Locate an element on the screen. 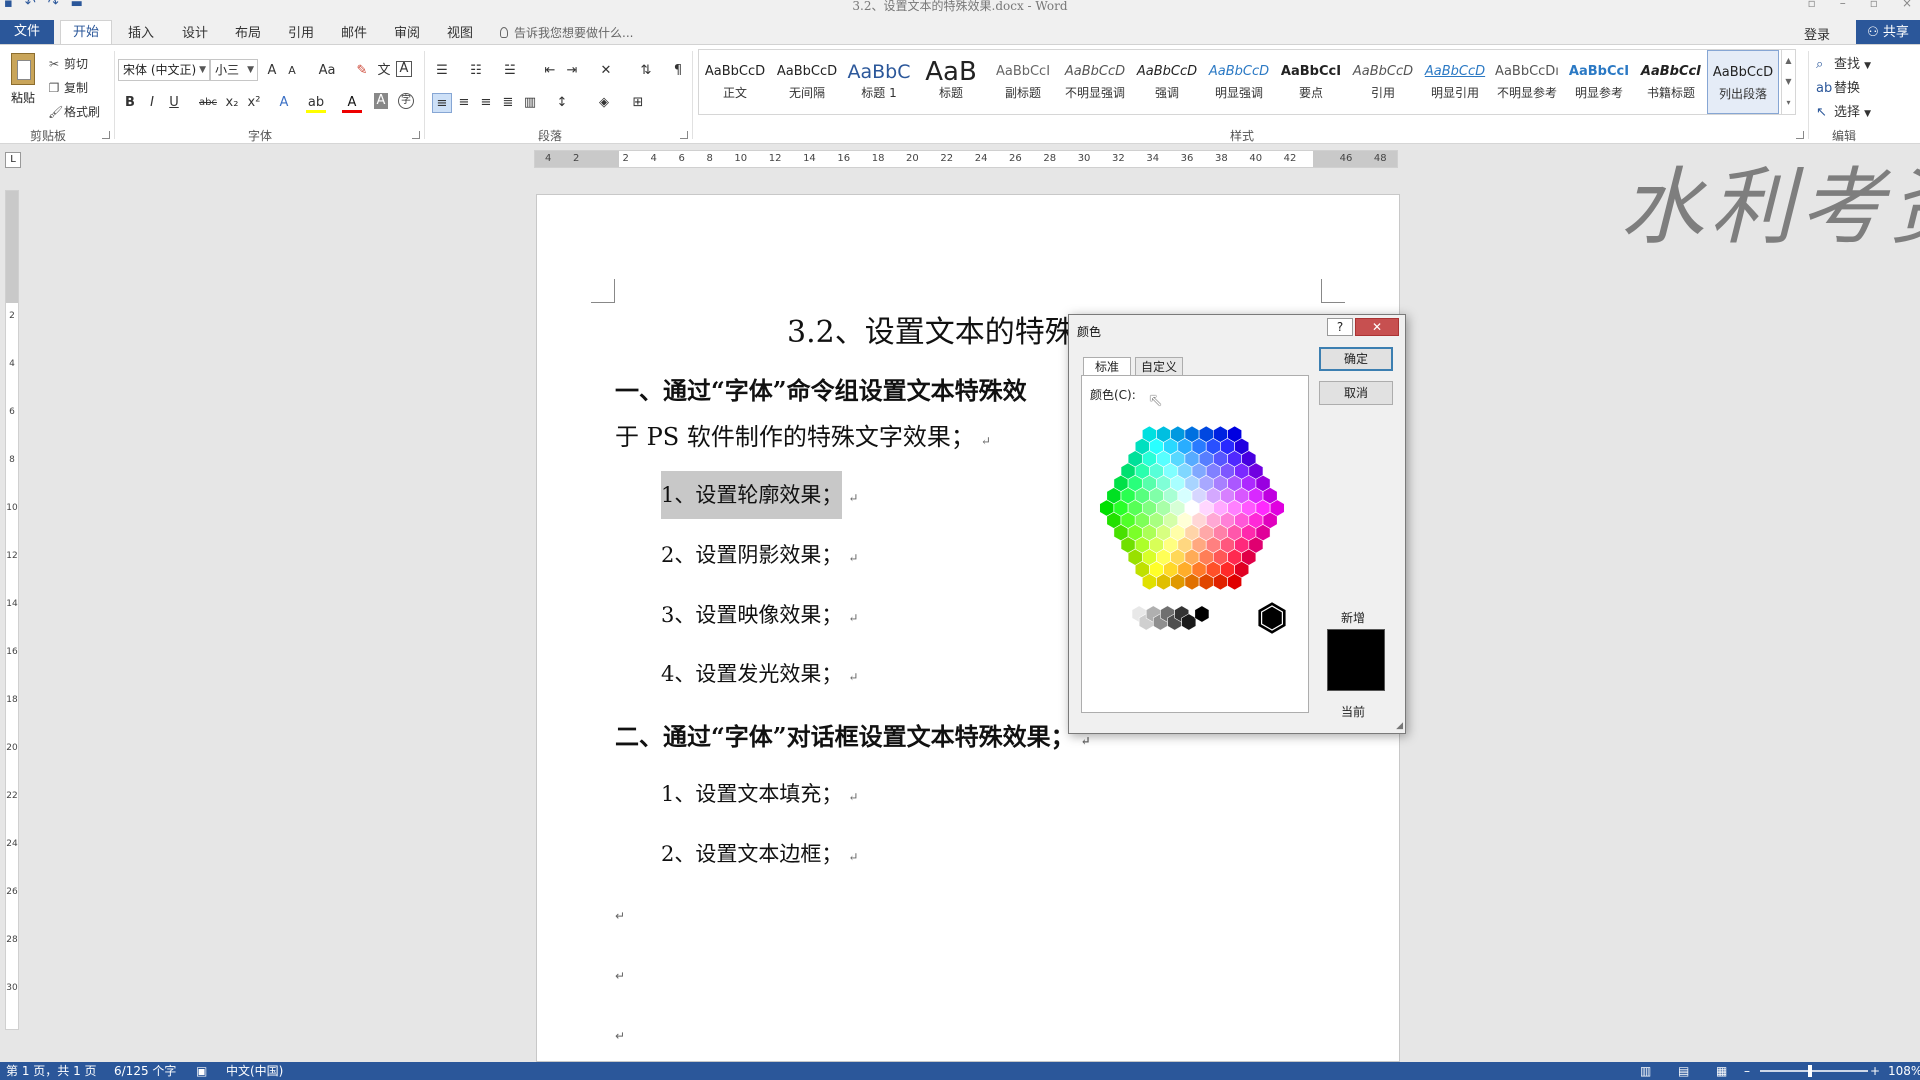 Image resolution: width=1920 pixels, height=1080 pixels. borders-icon: ⊞ is located at coordinates (638, 103).